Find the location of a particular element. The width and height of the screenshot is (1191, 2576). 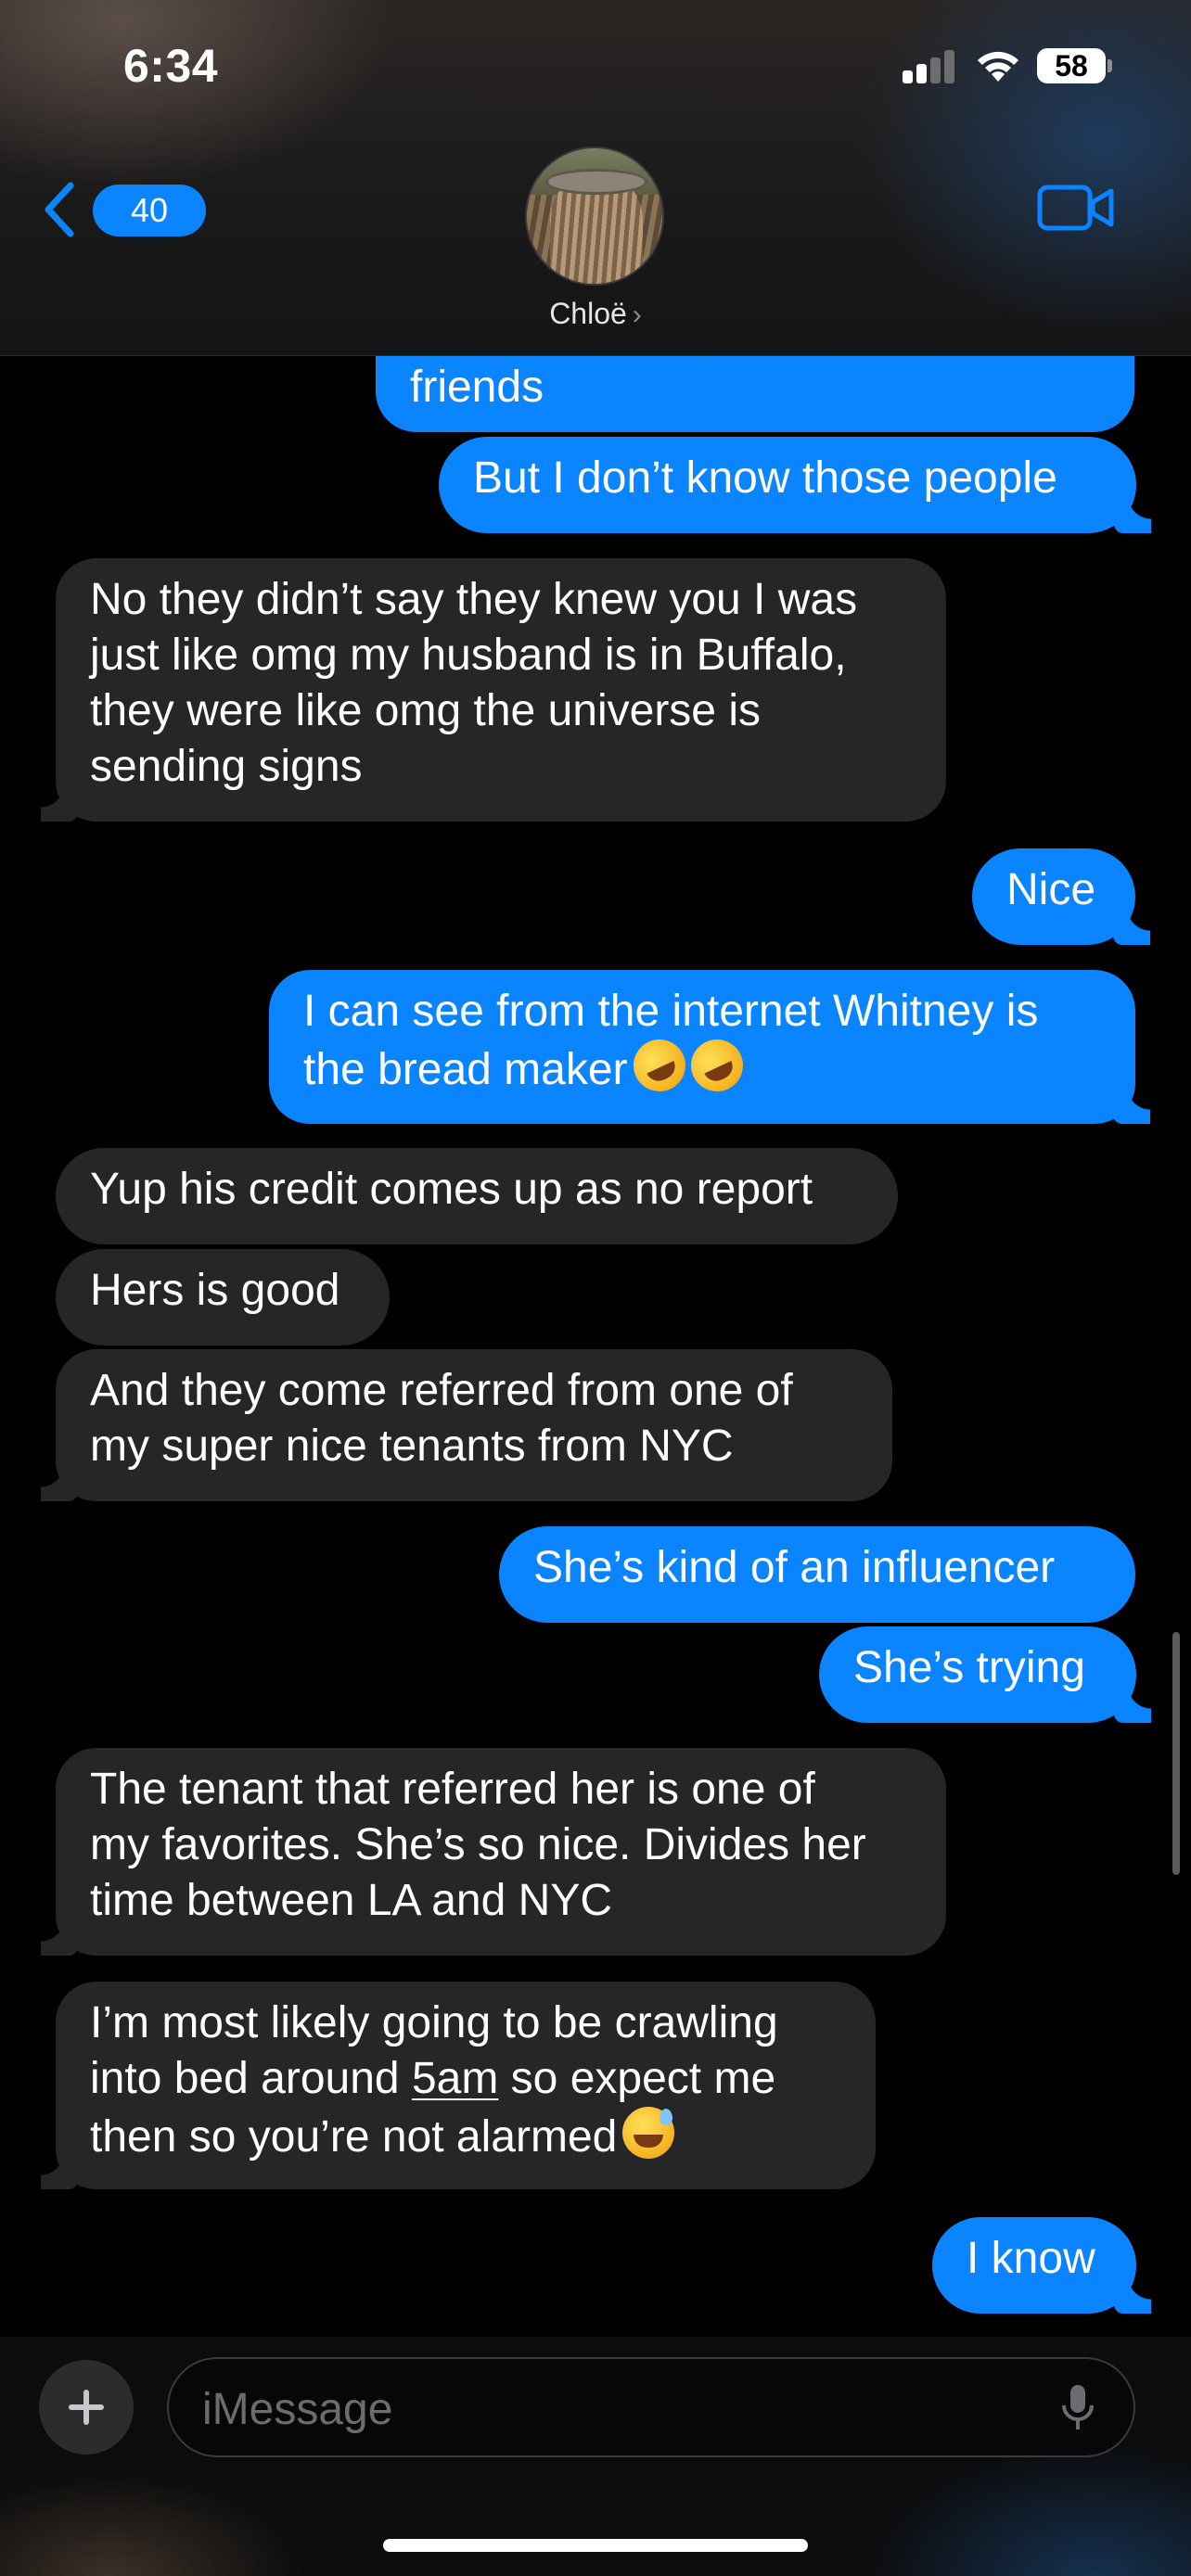

message-text: Nice is located at coordinates (1051, 890).